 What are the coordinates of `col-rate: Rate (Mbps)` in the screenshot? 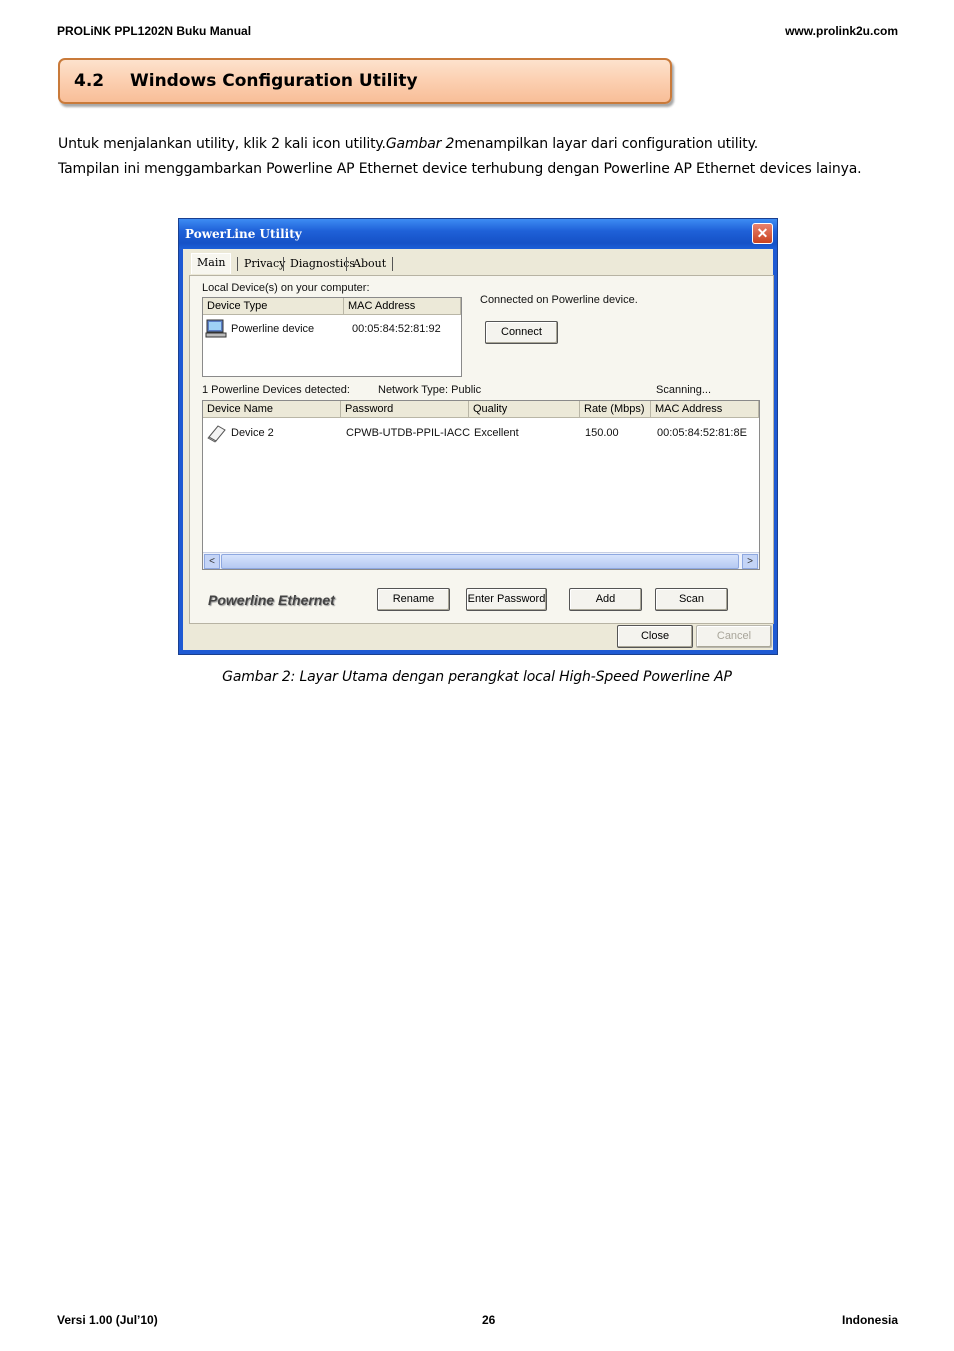 It's located at (615, 409).